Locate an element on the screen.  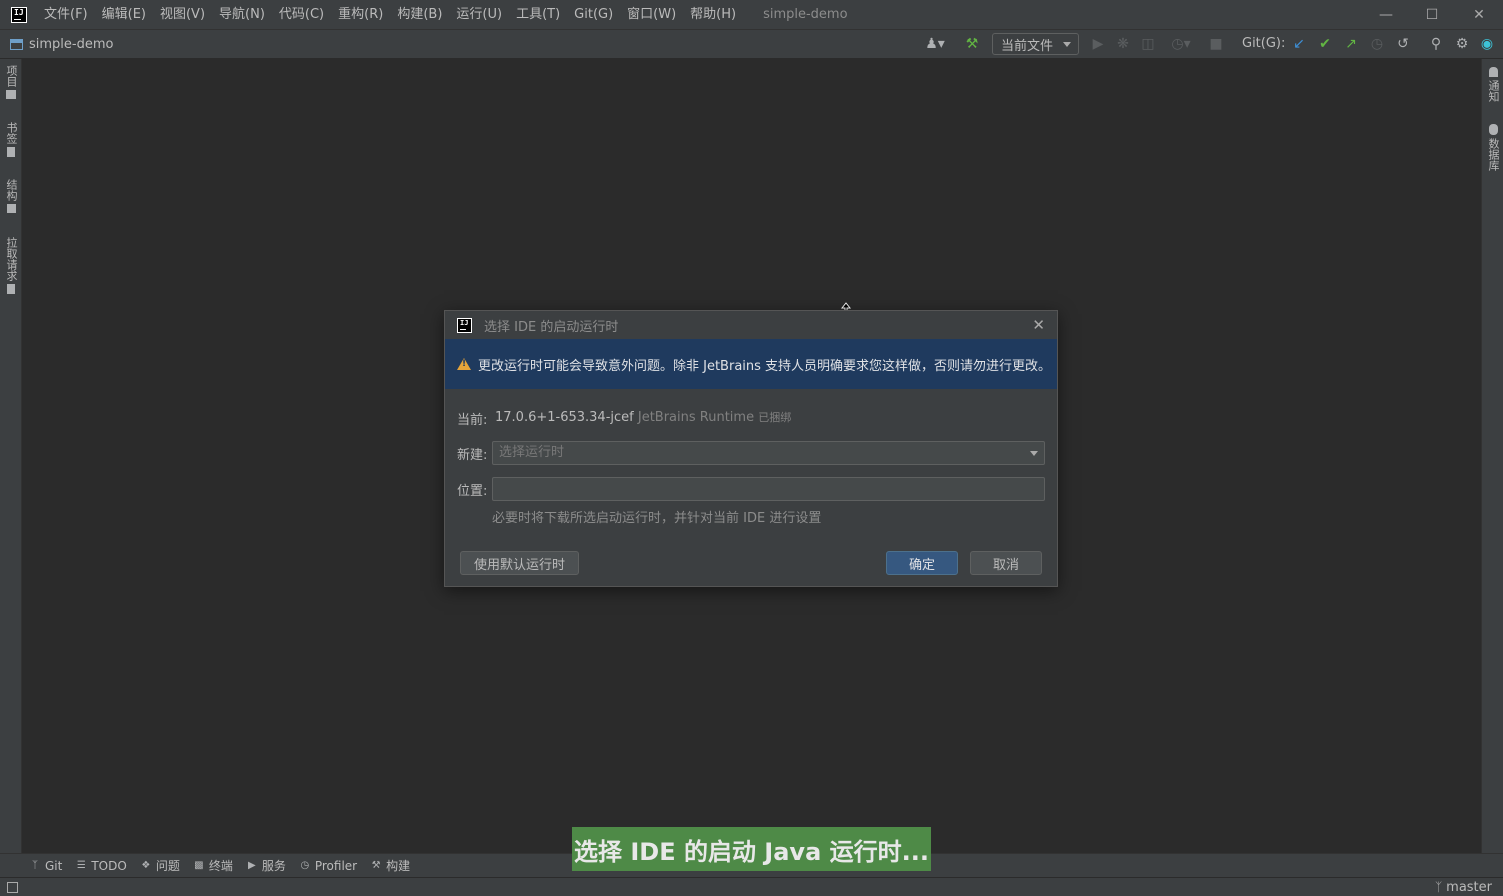
code-with-me-icon: ◉ is located at coordinates (1487, 44).